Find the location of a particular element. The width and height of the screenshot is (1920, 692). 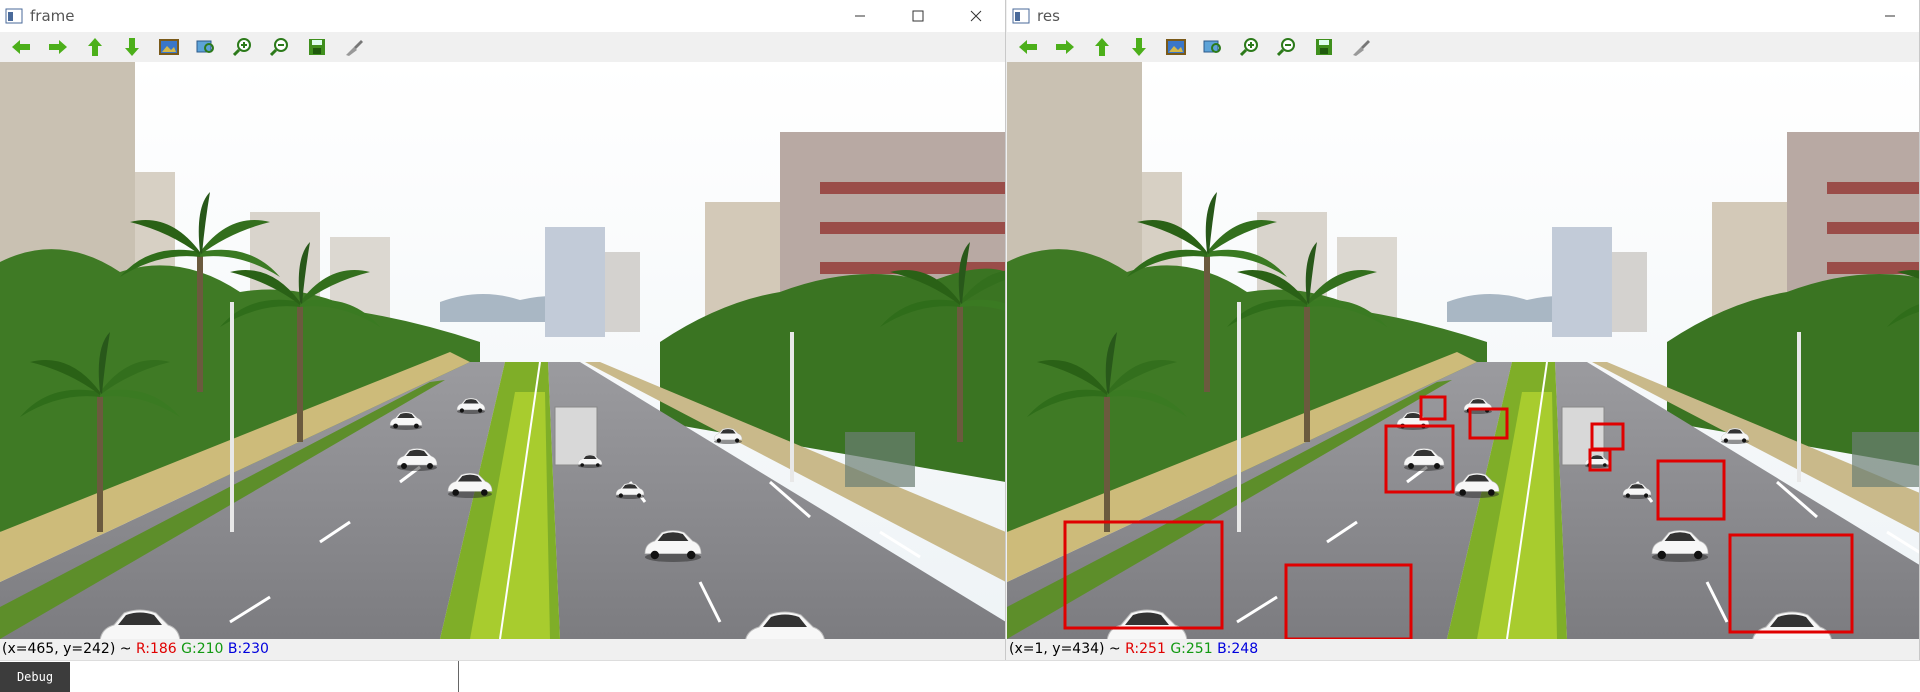

status-bar: (x=465, y=242) ~ R:186 G:210 B:230 is located at coordinates (502, 649).